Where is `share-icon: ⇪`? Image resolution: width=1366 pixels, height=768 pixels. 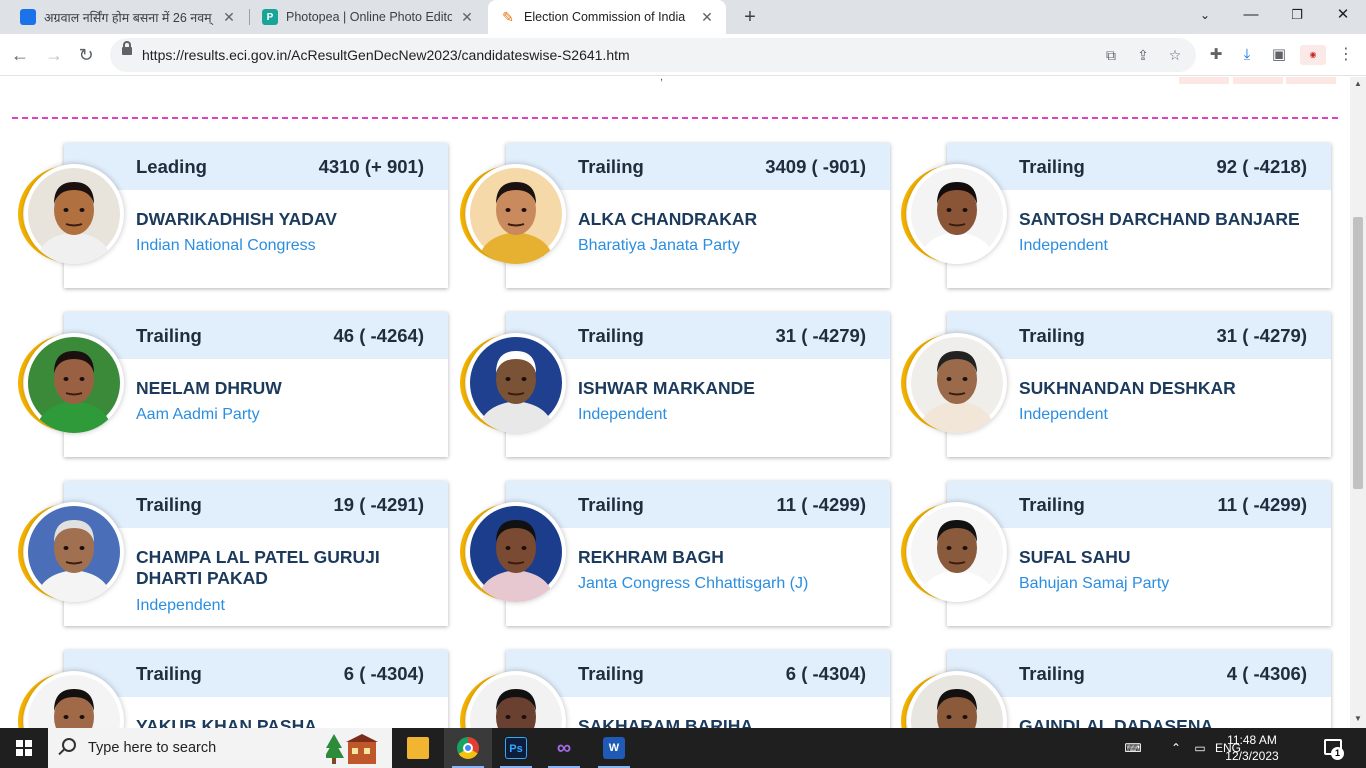
share-icon: ⇪ is located at coordinates (1143, 55).